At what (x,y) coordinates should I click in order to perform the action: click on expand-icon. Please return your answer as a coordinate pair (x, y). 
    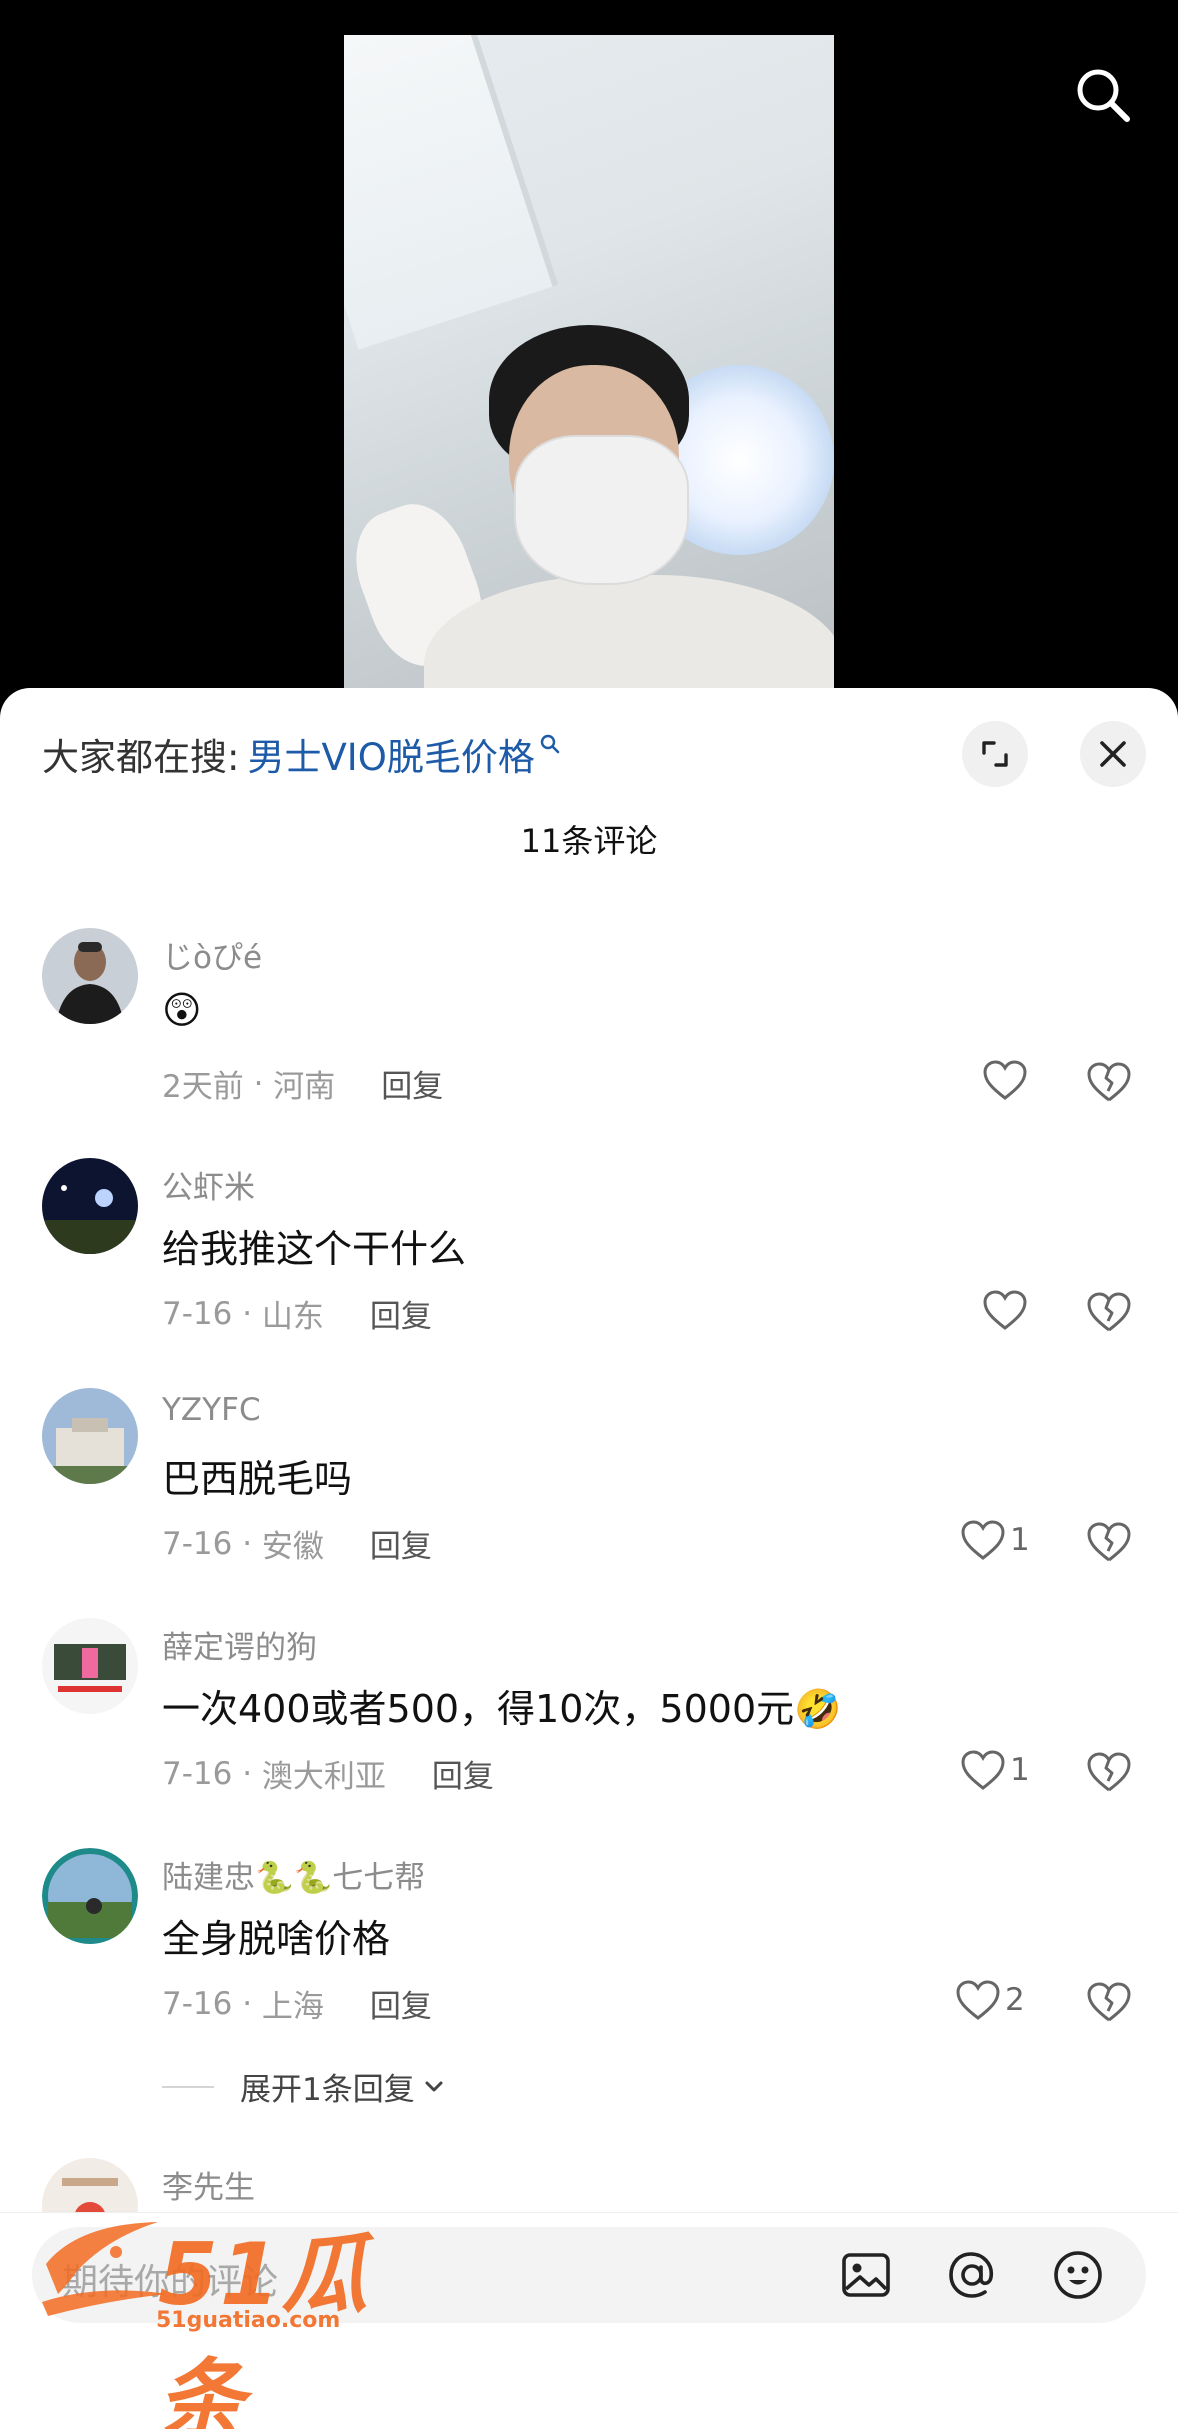
    Looking at the image, I should click on (995, 754).